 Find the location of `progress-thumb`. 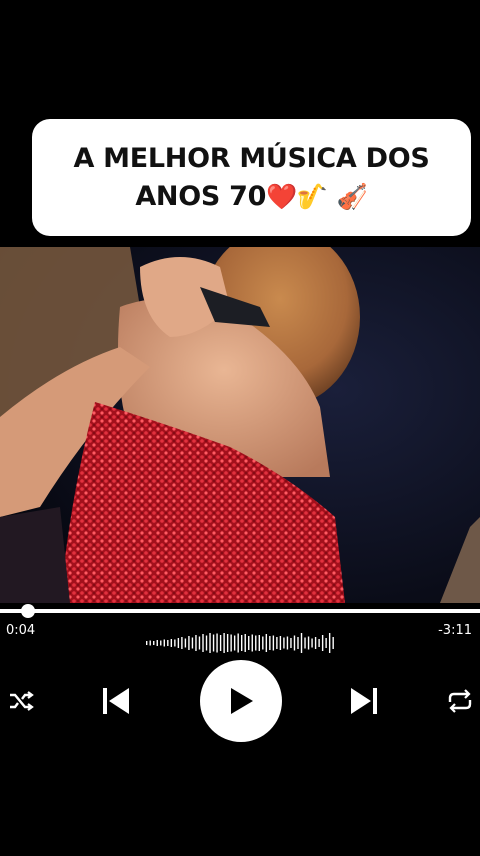

progress-thumb is located at coordinates (28, 611).